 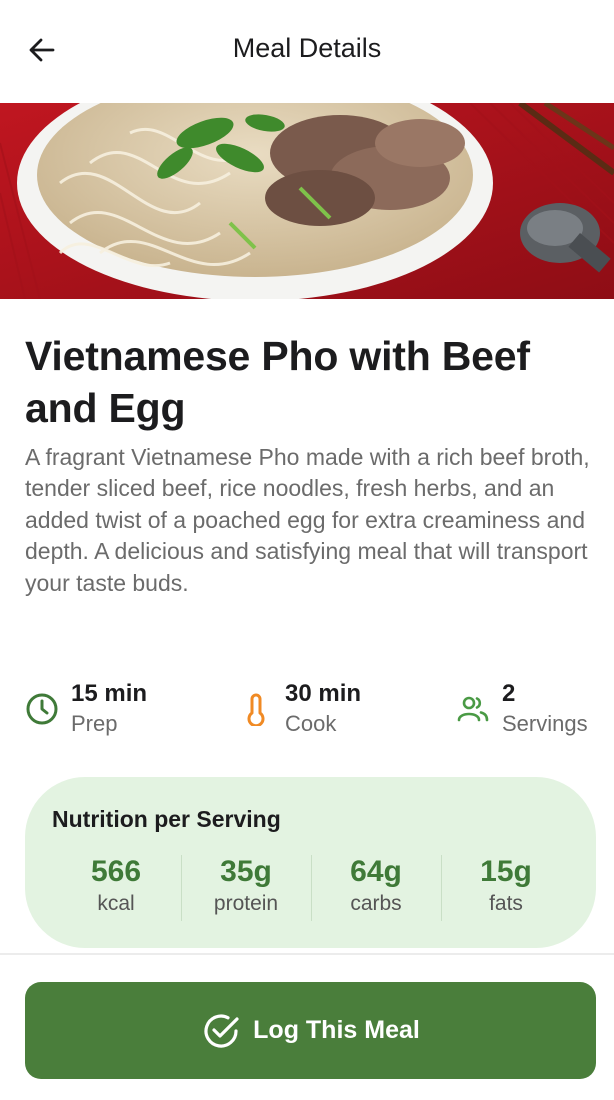 I want to click on nutrition-carbs-value: 64g, so click(x=376, y=871).